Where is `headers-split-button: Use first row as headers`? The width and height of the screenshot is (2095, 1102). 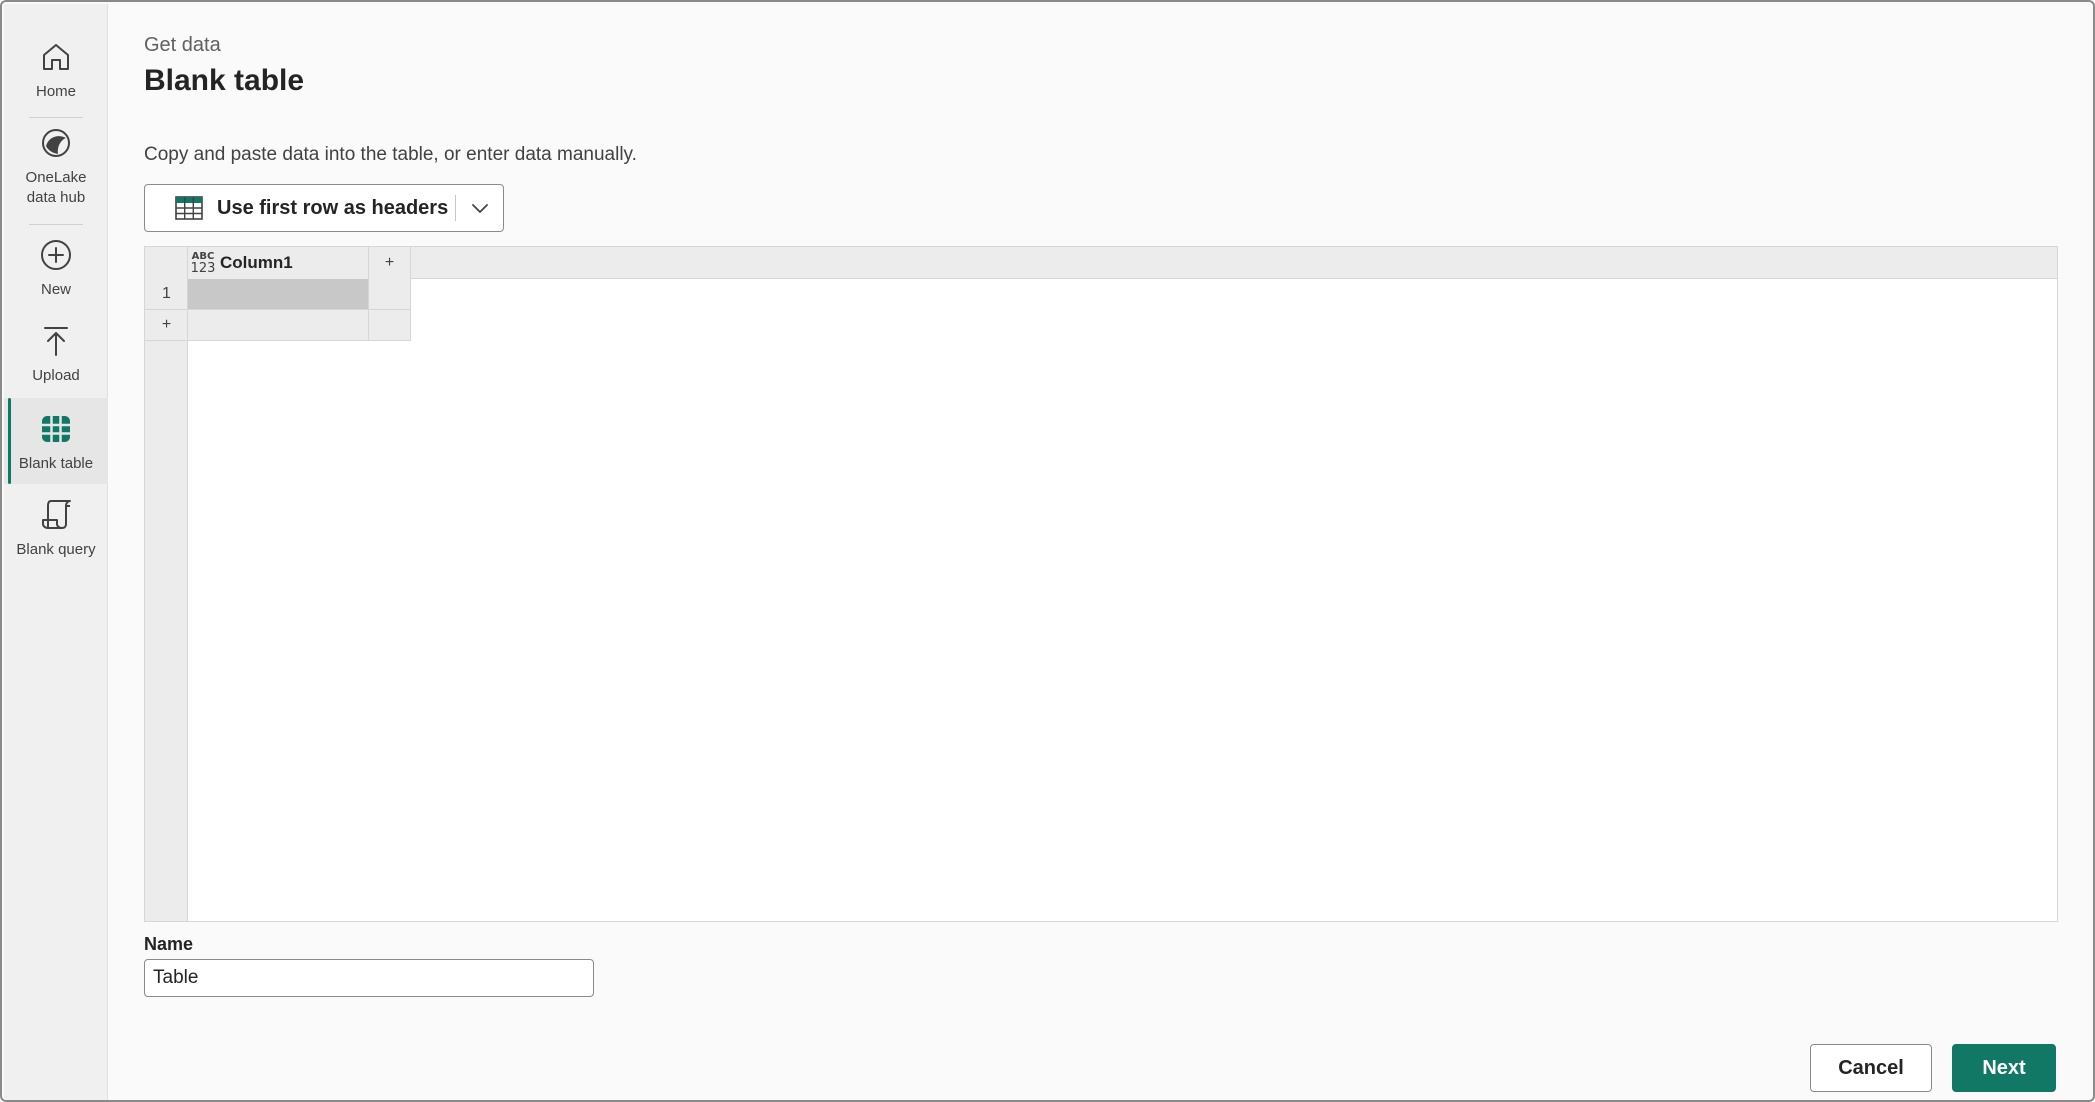
headers-split-button: Use first row as headers is located at coordinates (324, 208).